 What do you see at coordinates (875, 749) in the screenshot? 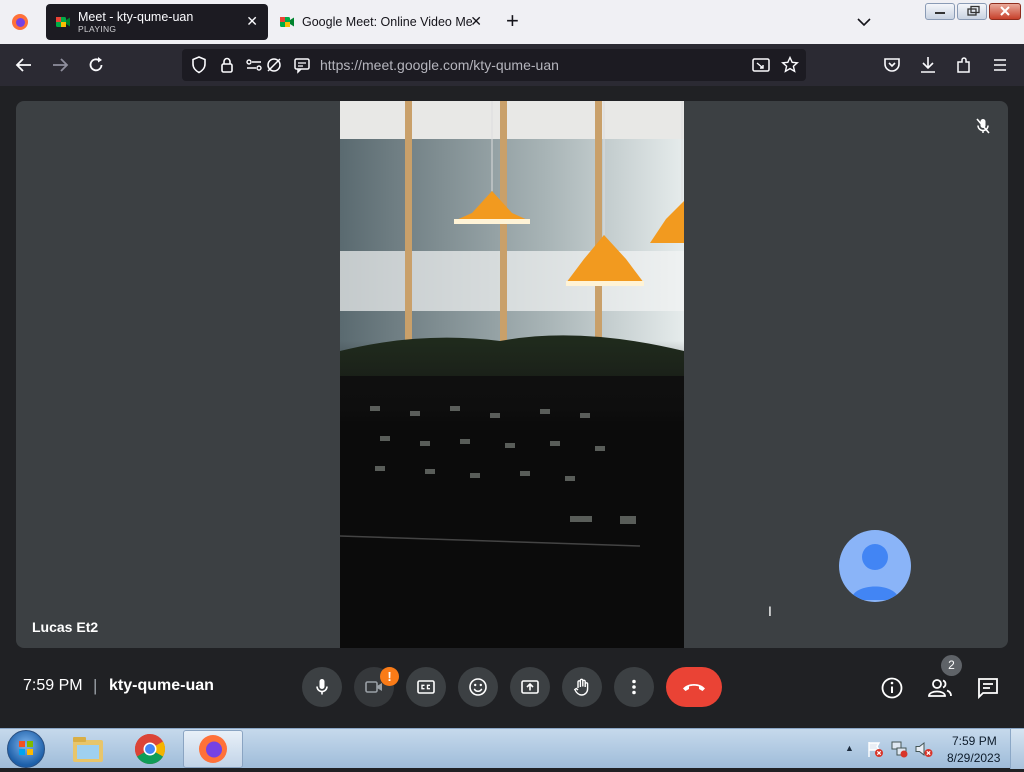
I see `action-center-flag-icon` at bounding box center [875, 749].